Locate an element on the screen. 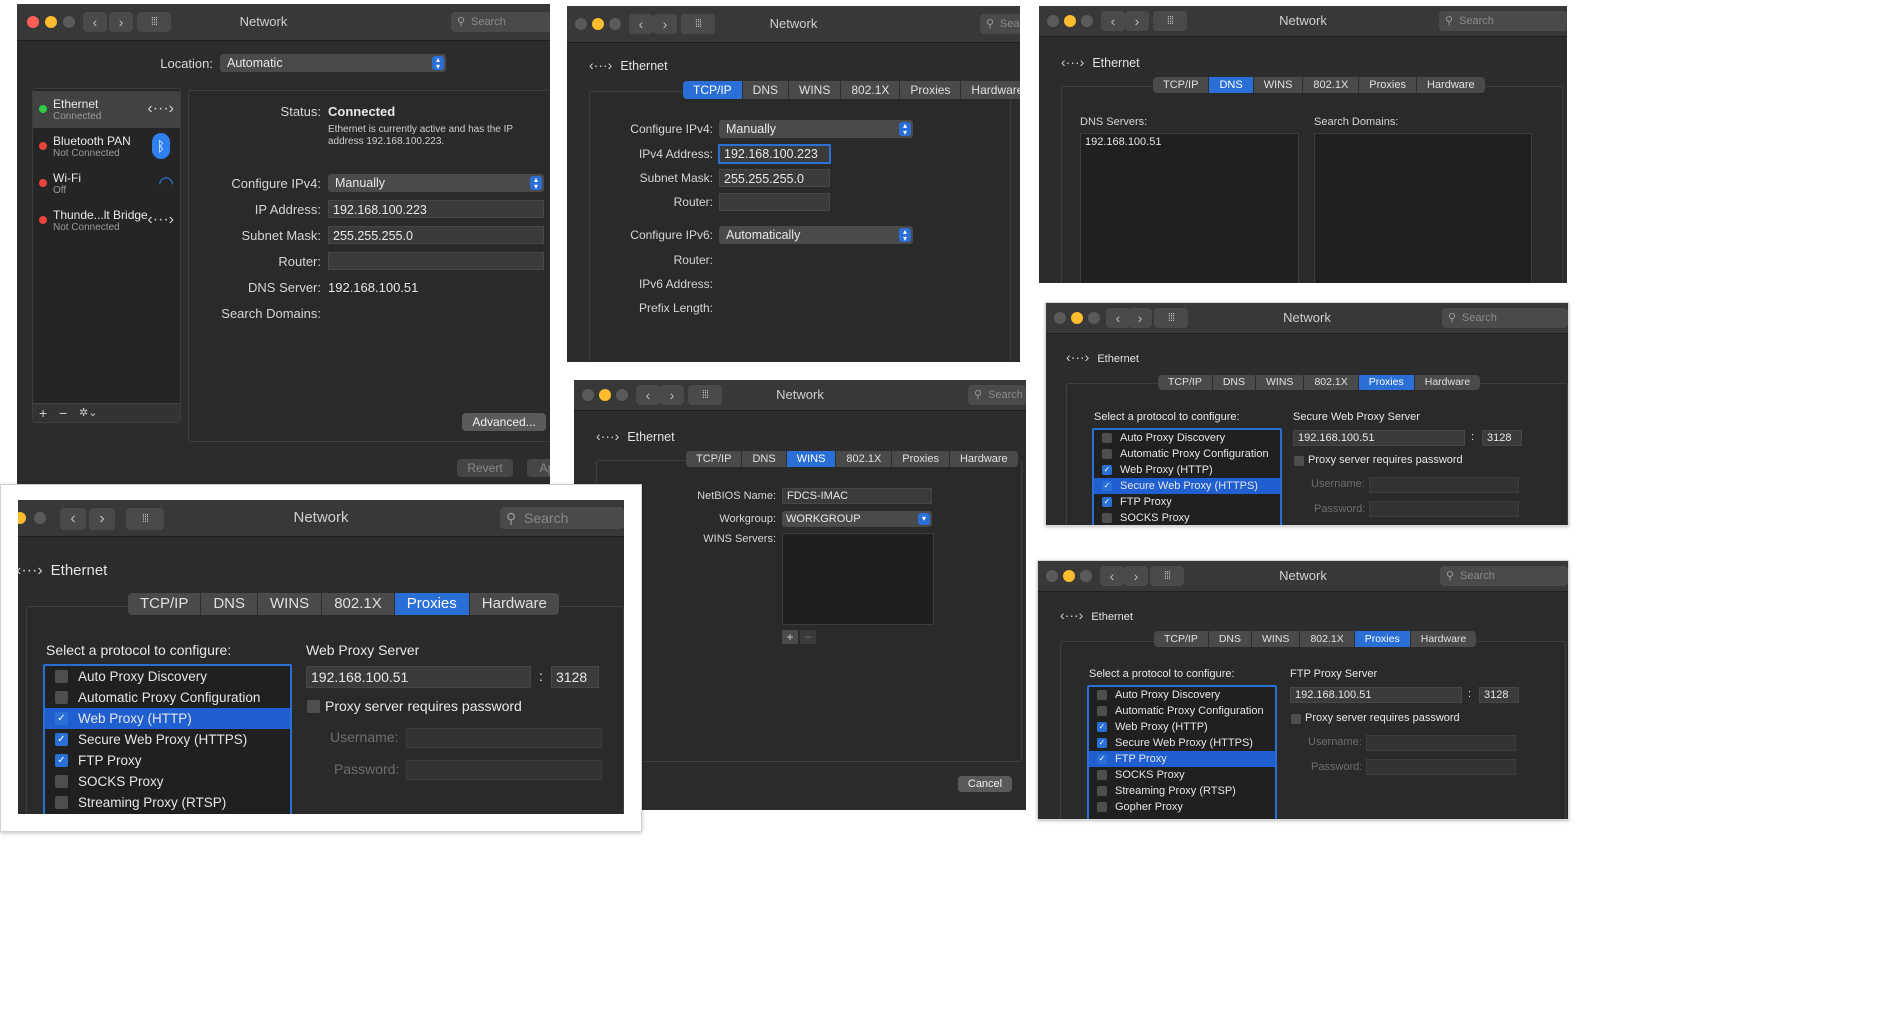 This screenshot has height=1034, width=1902. gear-icon: ✲⌄ is located at coordinates (88, 413).